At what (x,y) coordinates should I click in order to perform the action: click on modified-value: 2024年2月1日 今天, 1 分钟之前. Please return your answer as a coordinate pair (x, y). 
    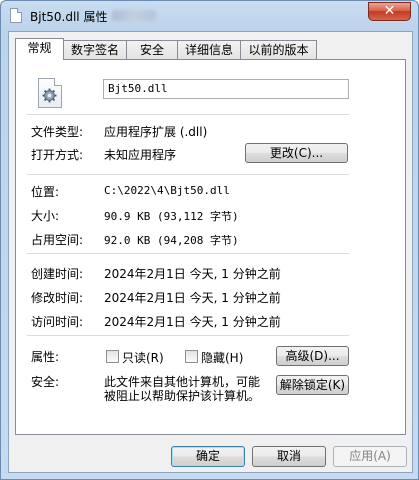
    Looking at the image, I should click on (192, 298).